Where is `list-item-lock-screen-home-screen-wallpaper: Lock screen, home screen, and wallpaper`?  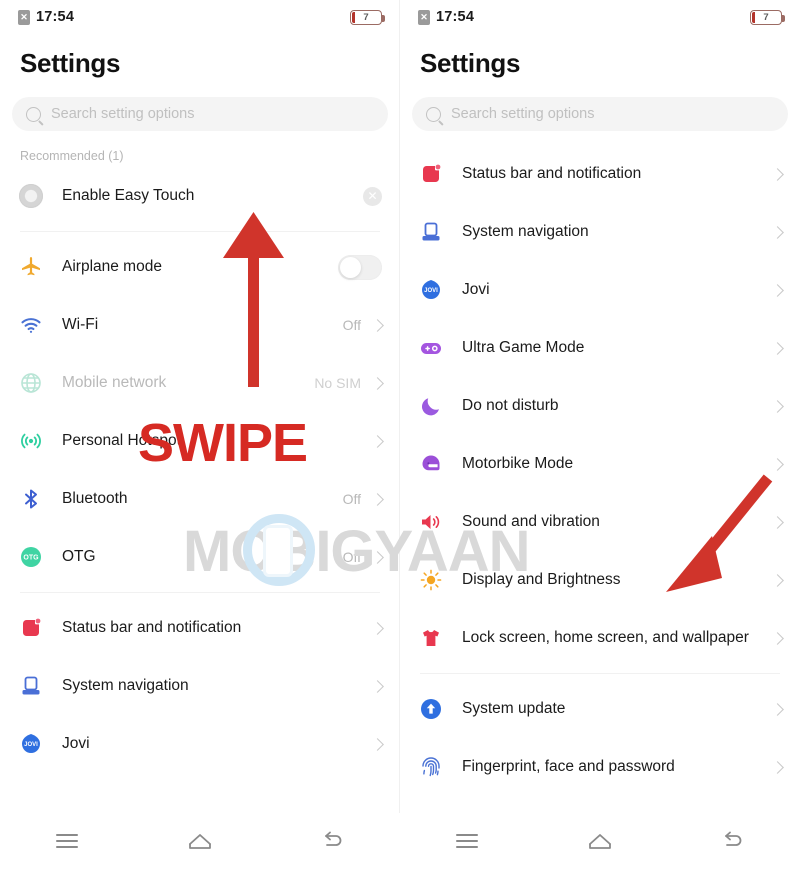 list-item-lock-screen-home-screen-wallpaper: Lock screen, home screen, and wallpaper is located at coordinates (600, 638).